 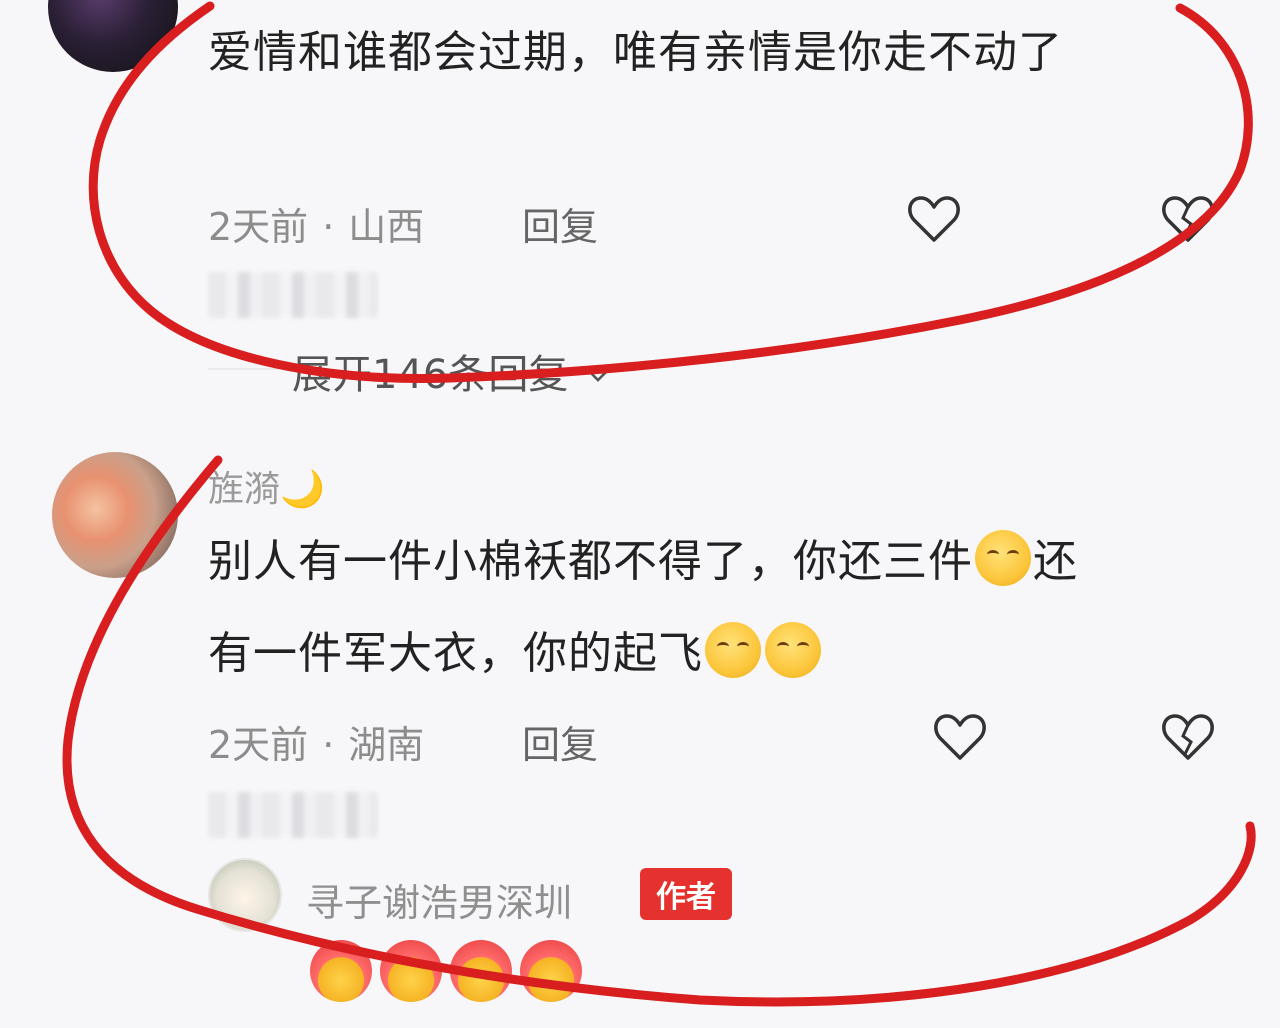 What do you see at coordinates (686, 894) in the screenshot?
I see `author-badge: 作者` at bounding box center [686, 894].